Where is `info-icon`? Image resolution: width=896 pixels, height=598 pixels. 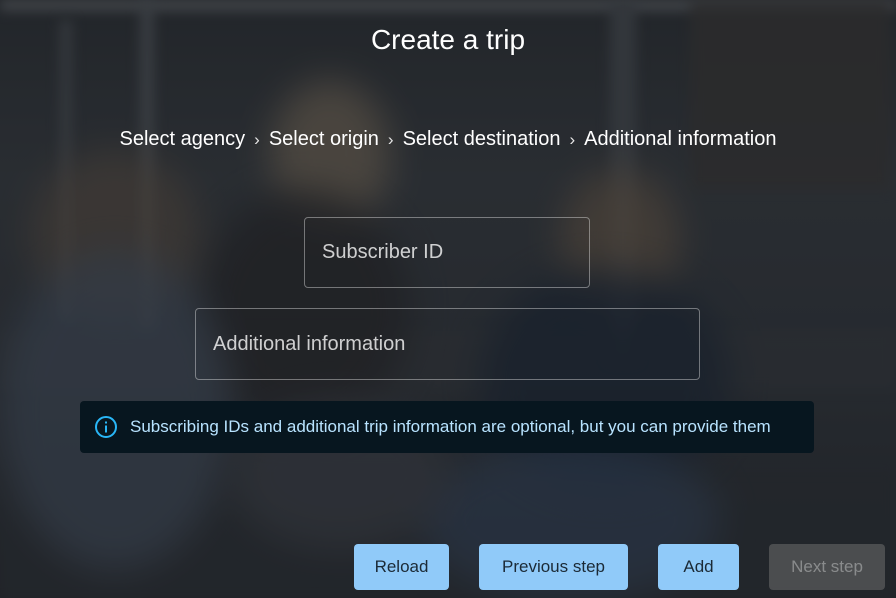 info-icon is located at coordinates (106, 427).